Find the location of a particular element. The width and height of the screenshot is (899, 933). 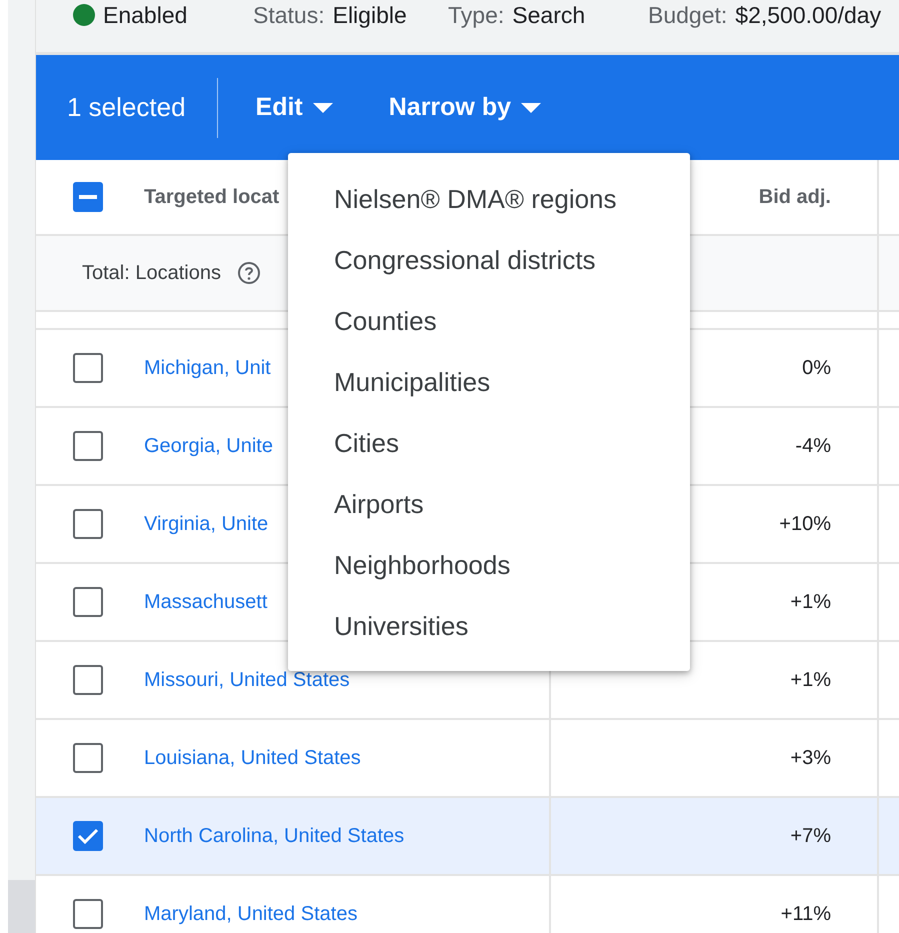

field-label: Status: is located at coordinates (289, 15).